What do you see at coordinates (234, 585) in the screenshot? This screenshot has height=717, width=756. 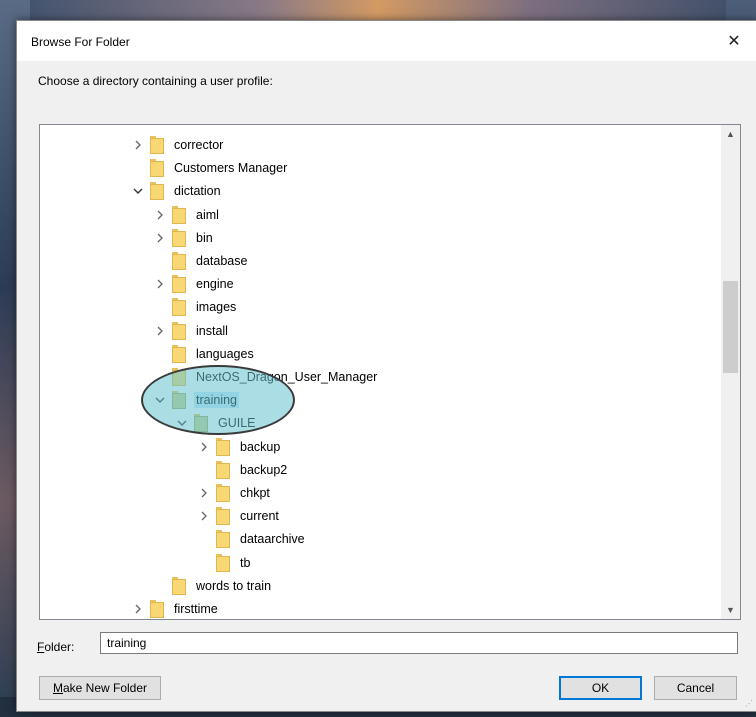 I see `tree-item-label: words to train` at bounding box center [234, 585].